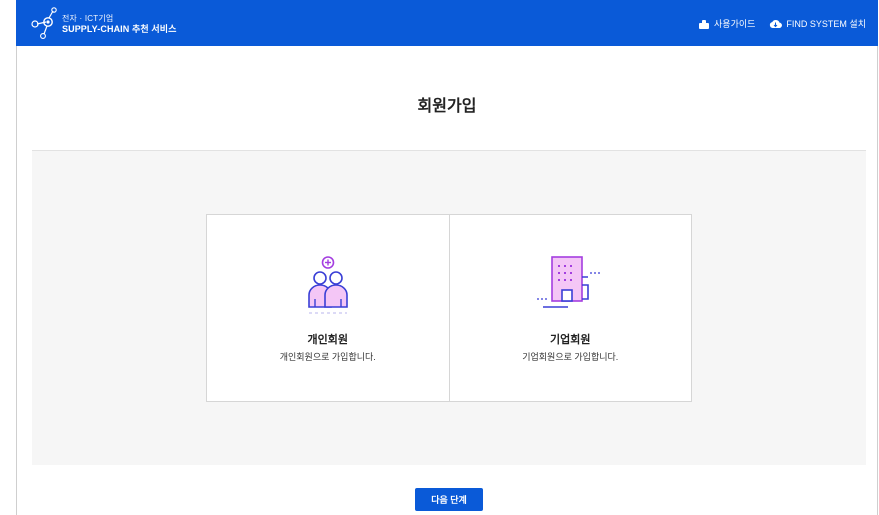 This screenshot has height=515, width=879. What do you see at coordinates (447, 106) in the screenshot?
I see `page-title: 회원가입` at bounding box center [447, 106].